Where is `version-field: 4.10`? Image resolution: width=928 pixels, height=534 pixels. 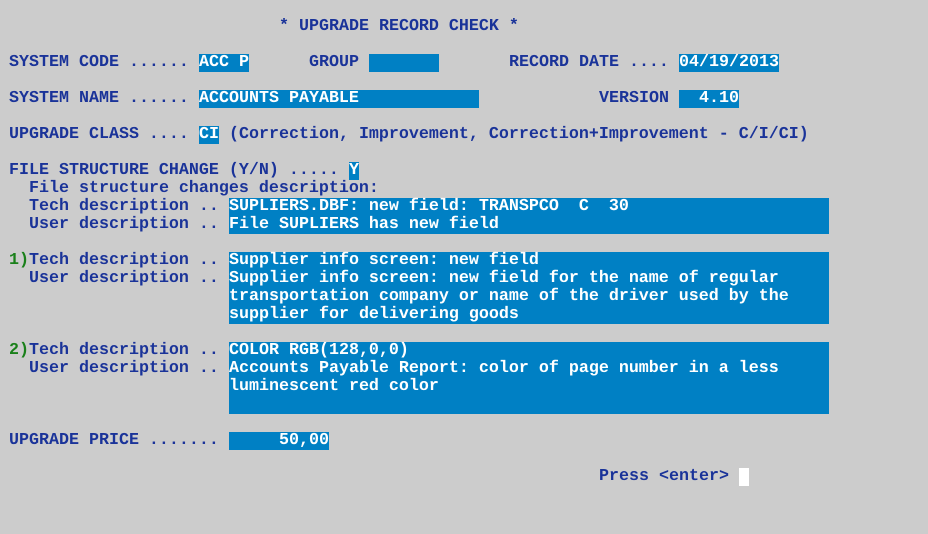
version-field: 4.10 is located at coordinates (709, 99).